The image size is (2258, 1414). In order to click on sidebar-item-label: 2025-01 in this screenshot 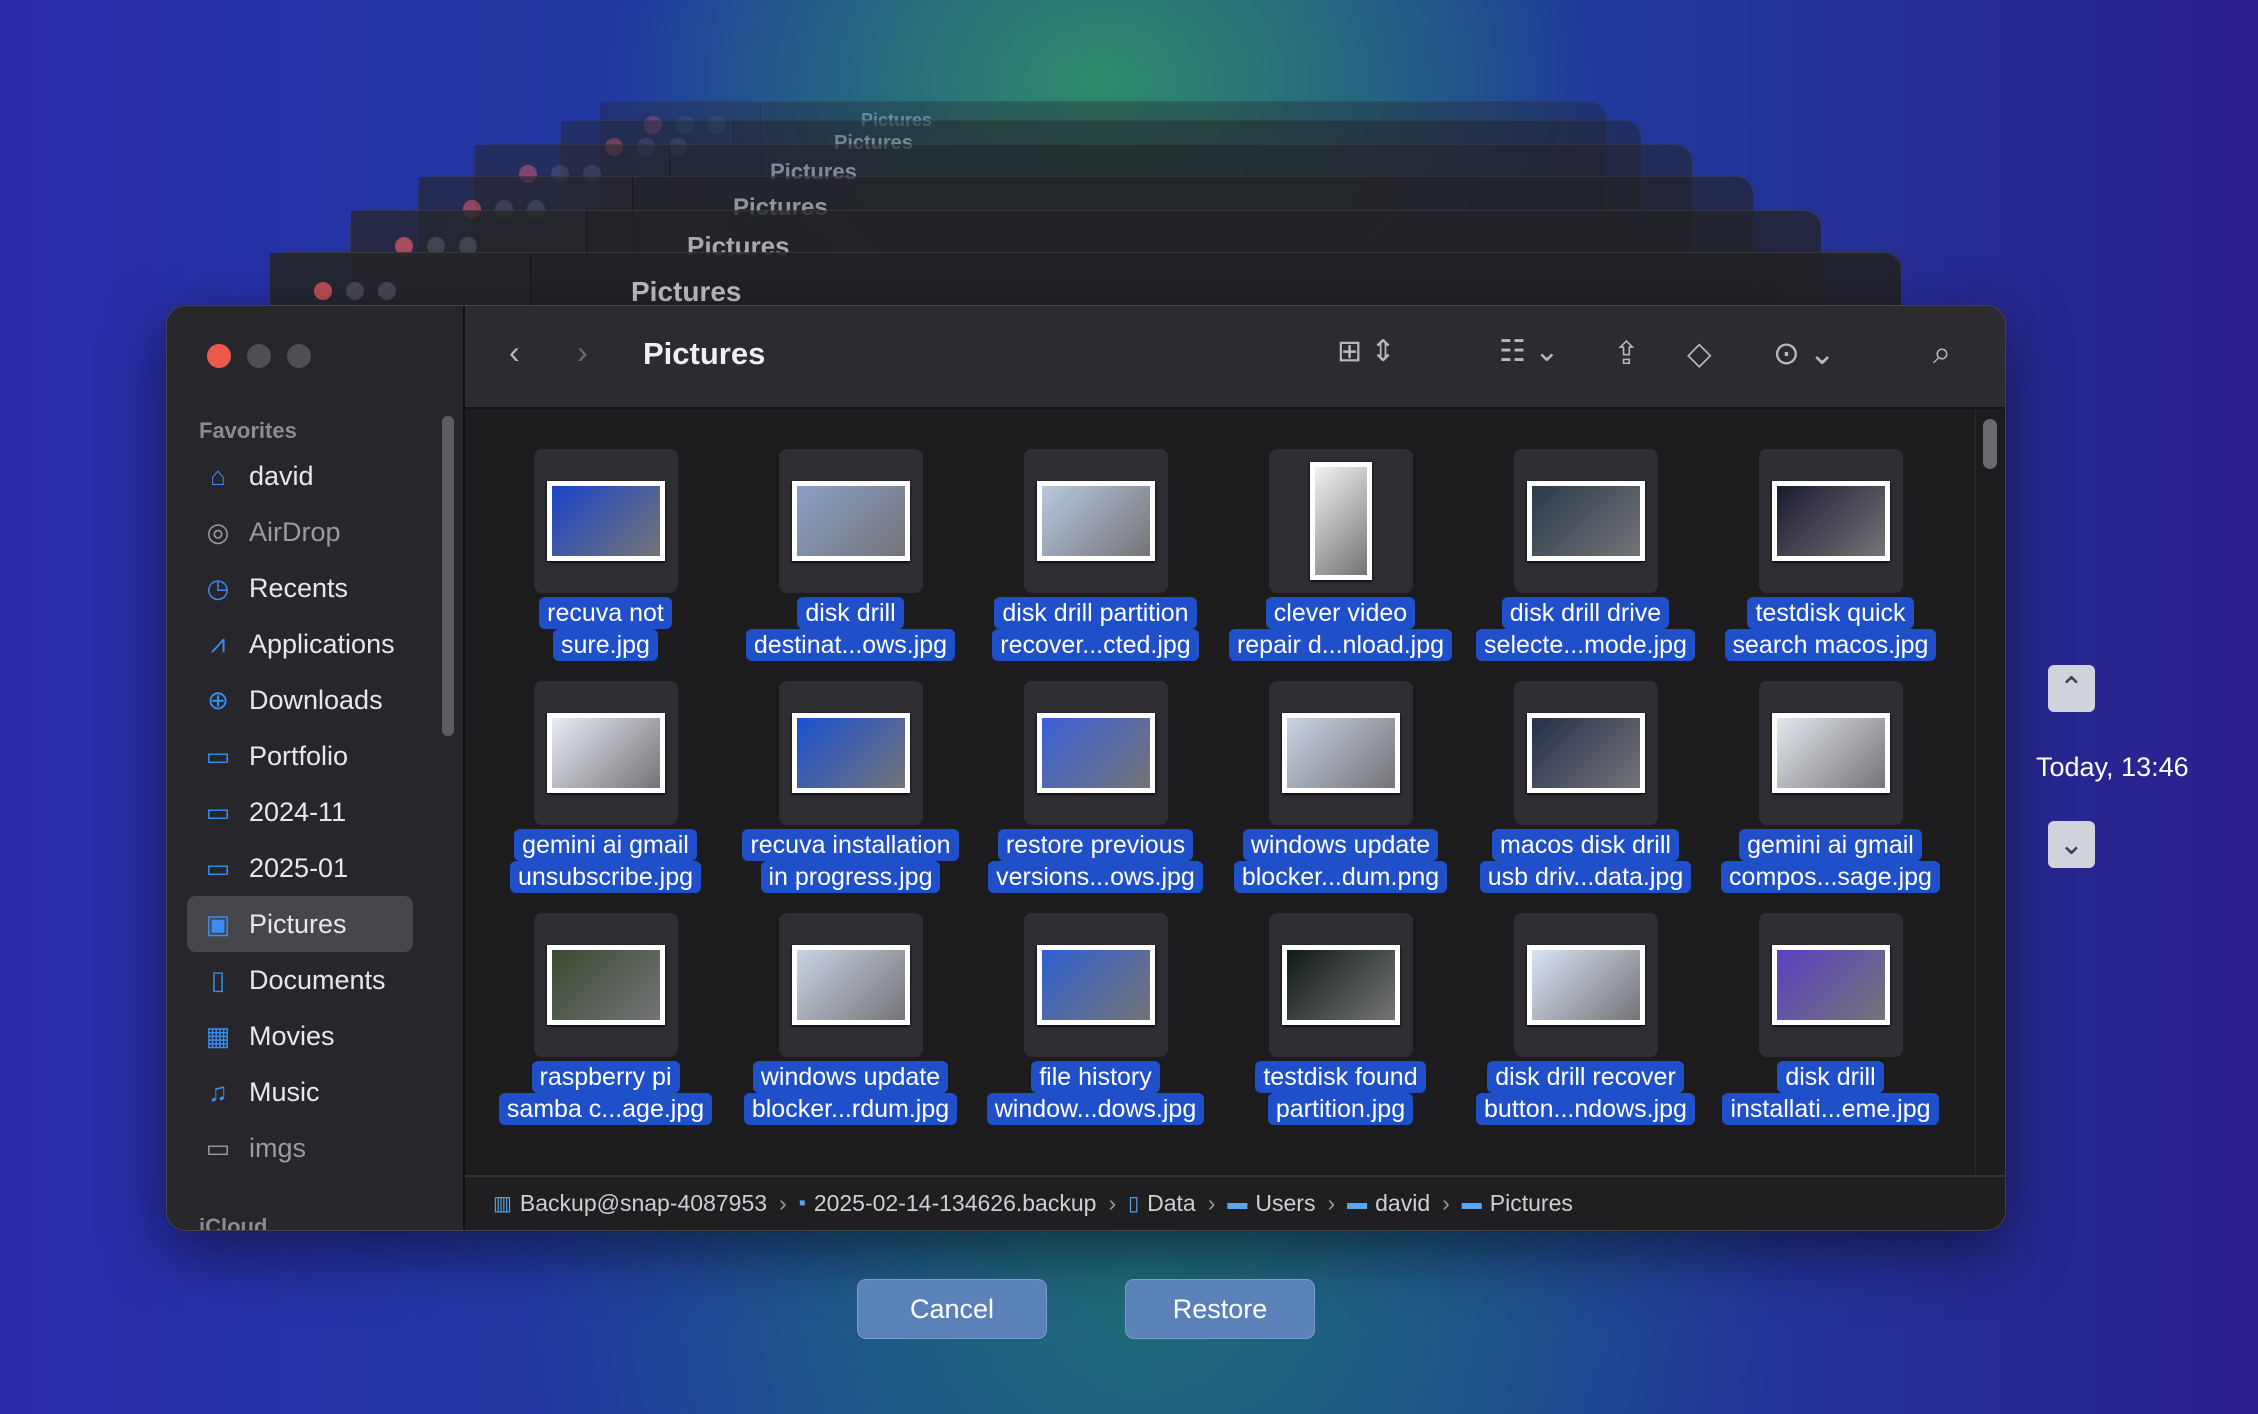, I will do `click(299, 867)`.